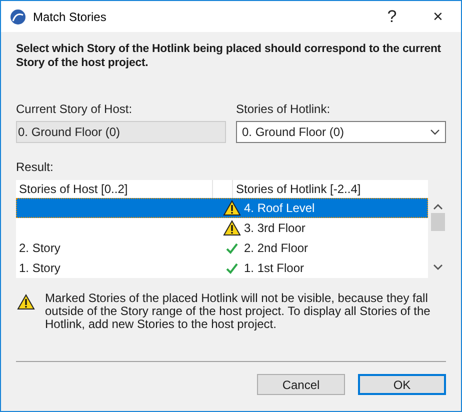 Image resolution: width=462 pixels, height=412 pixels. I want to click on chevron-up-icon, so click(438, 207).